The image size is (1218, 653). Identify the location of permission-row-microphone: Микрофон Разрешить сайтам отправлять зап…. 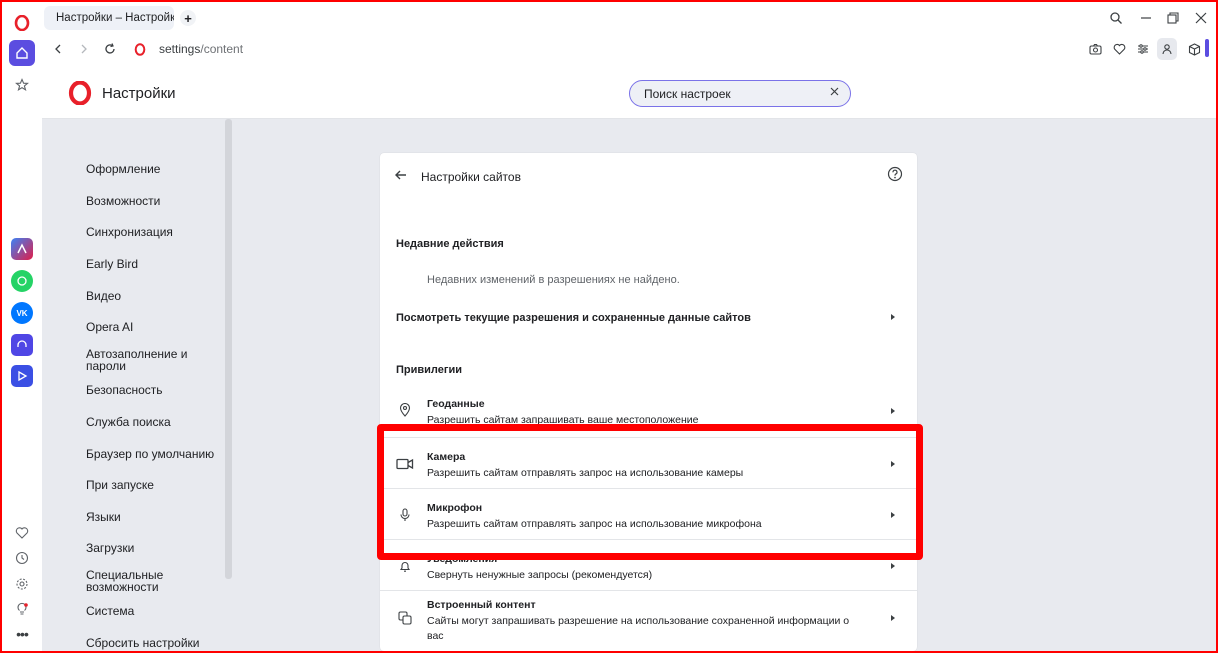
(648, 513).